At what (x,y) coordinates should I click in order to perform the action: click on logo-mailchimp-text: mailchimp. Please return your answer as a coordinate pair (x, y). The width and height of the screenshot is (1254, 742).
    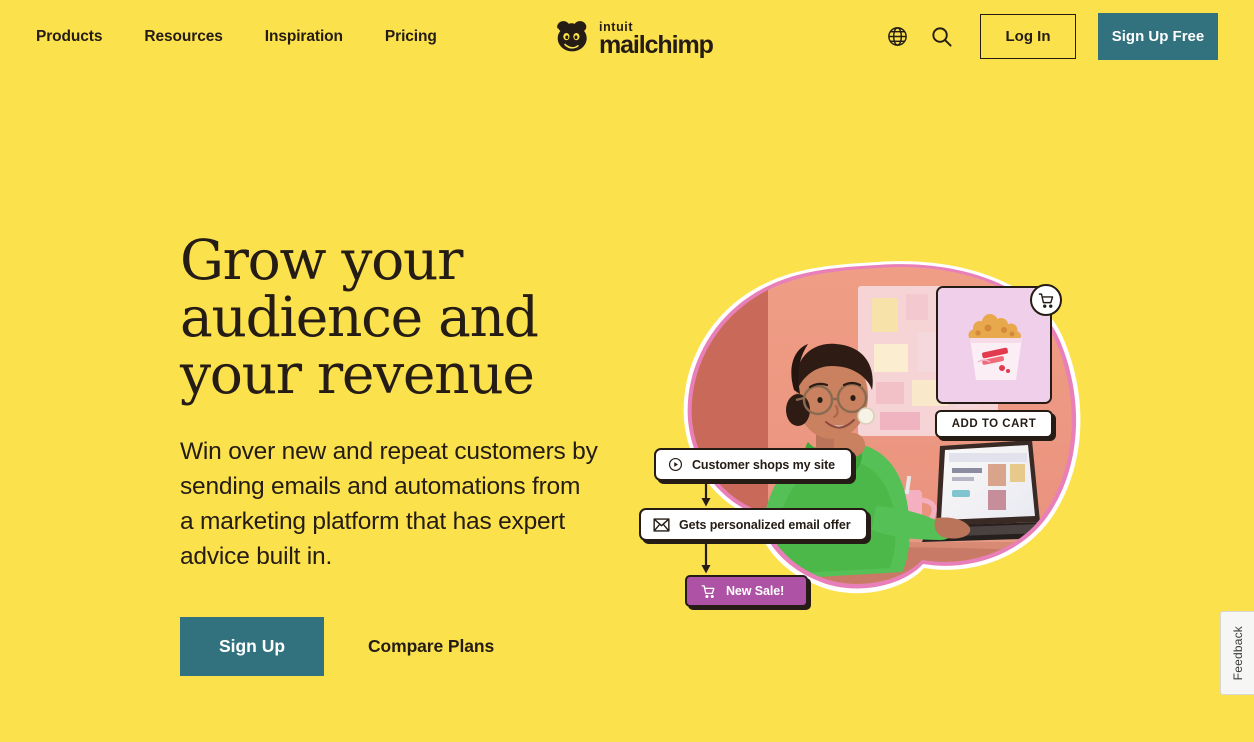
    Looking at the image, I should click on (656, 45).